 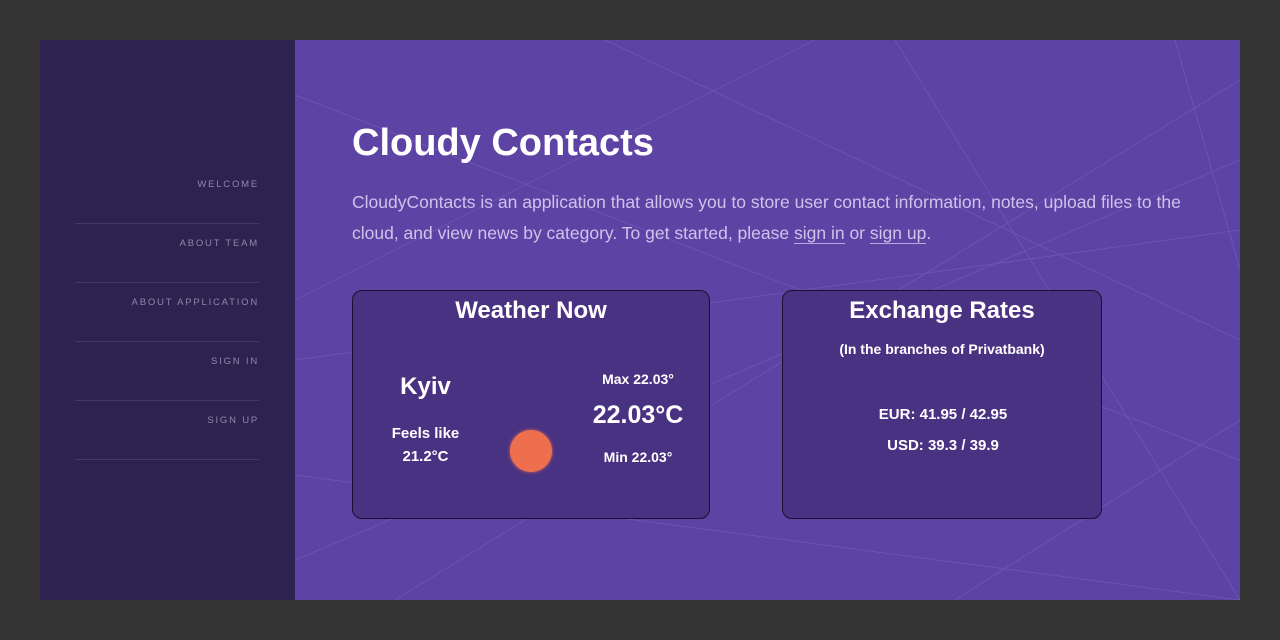 What do you see at coordinates (167, 253) in the screenshot?
I see `sidebar-item-about-team: ABOUT TEAM` at bounding box center [167, 253].